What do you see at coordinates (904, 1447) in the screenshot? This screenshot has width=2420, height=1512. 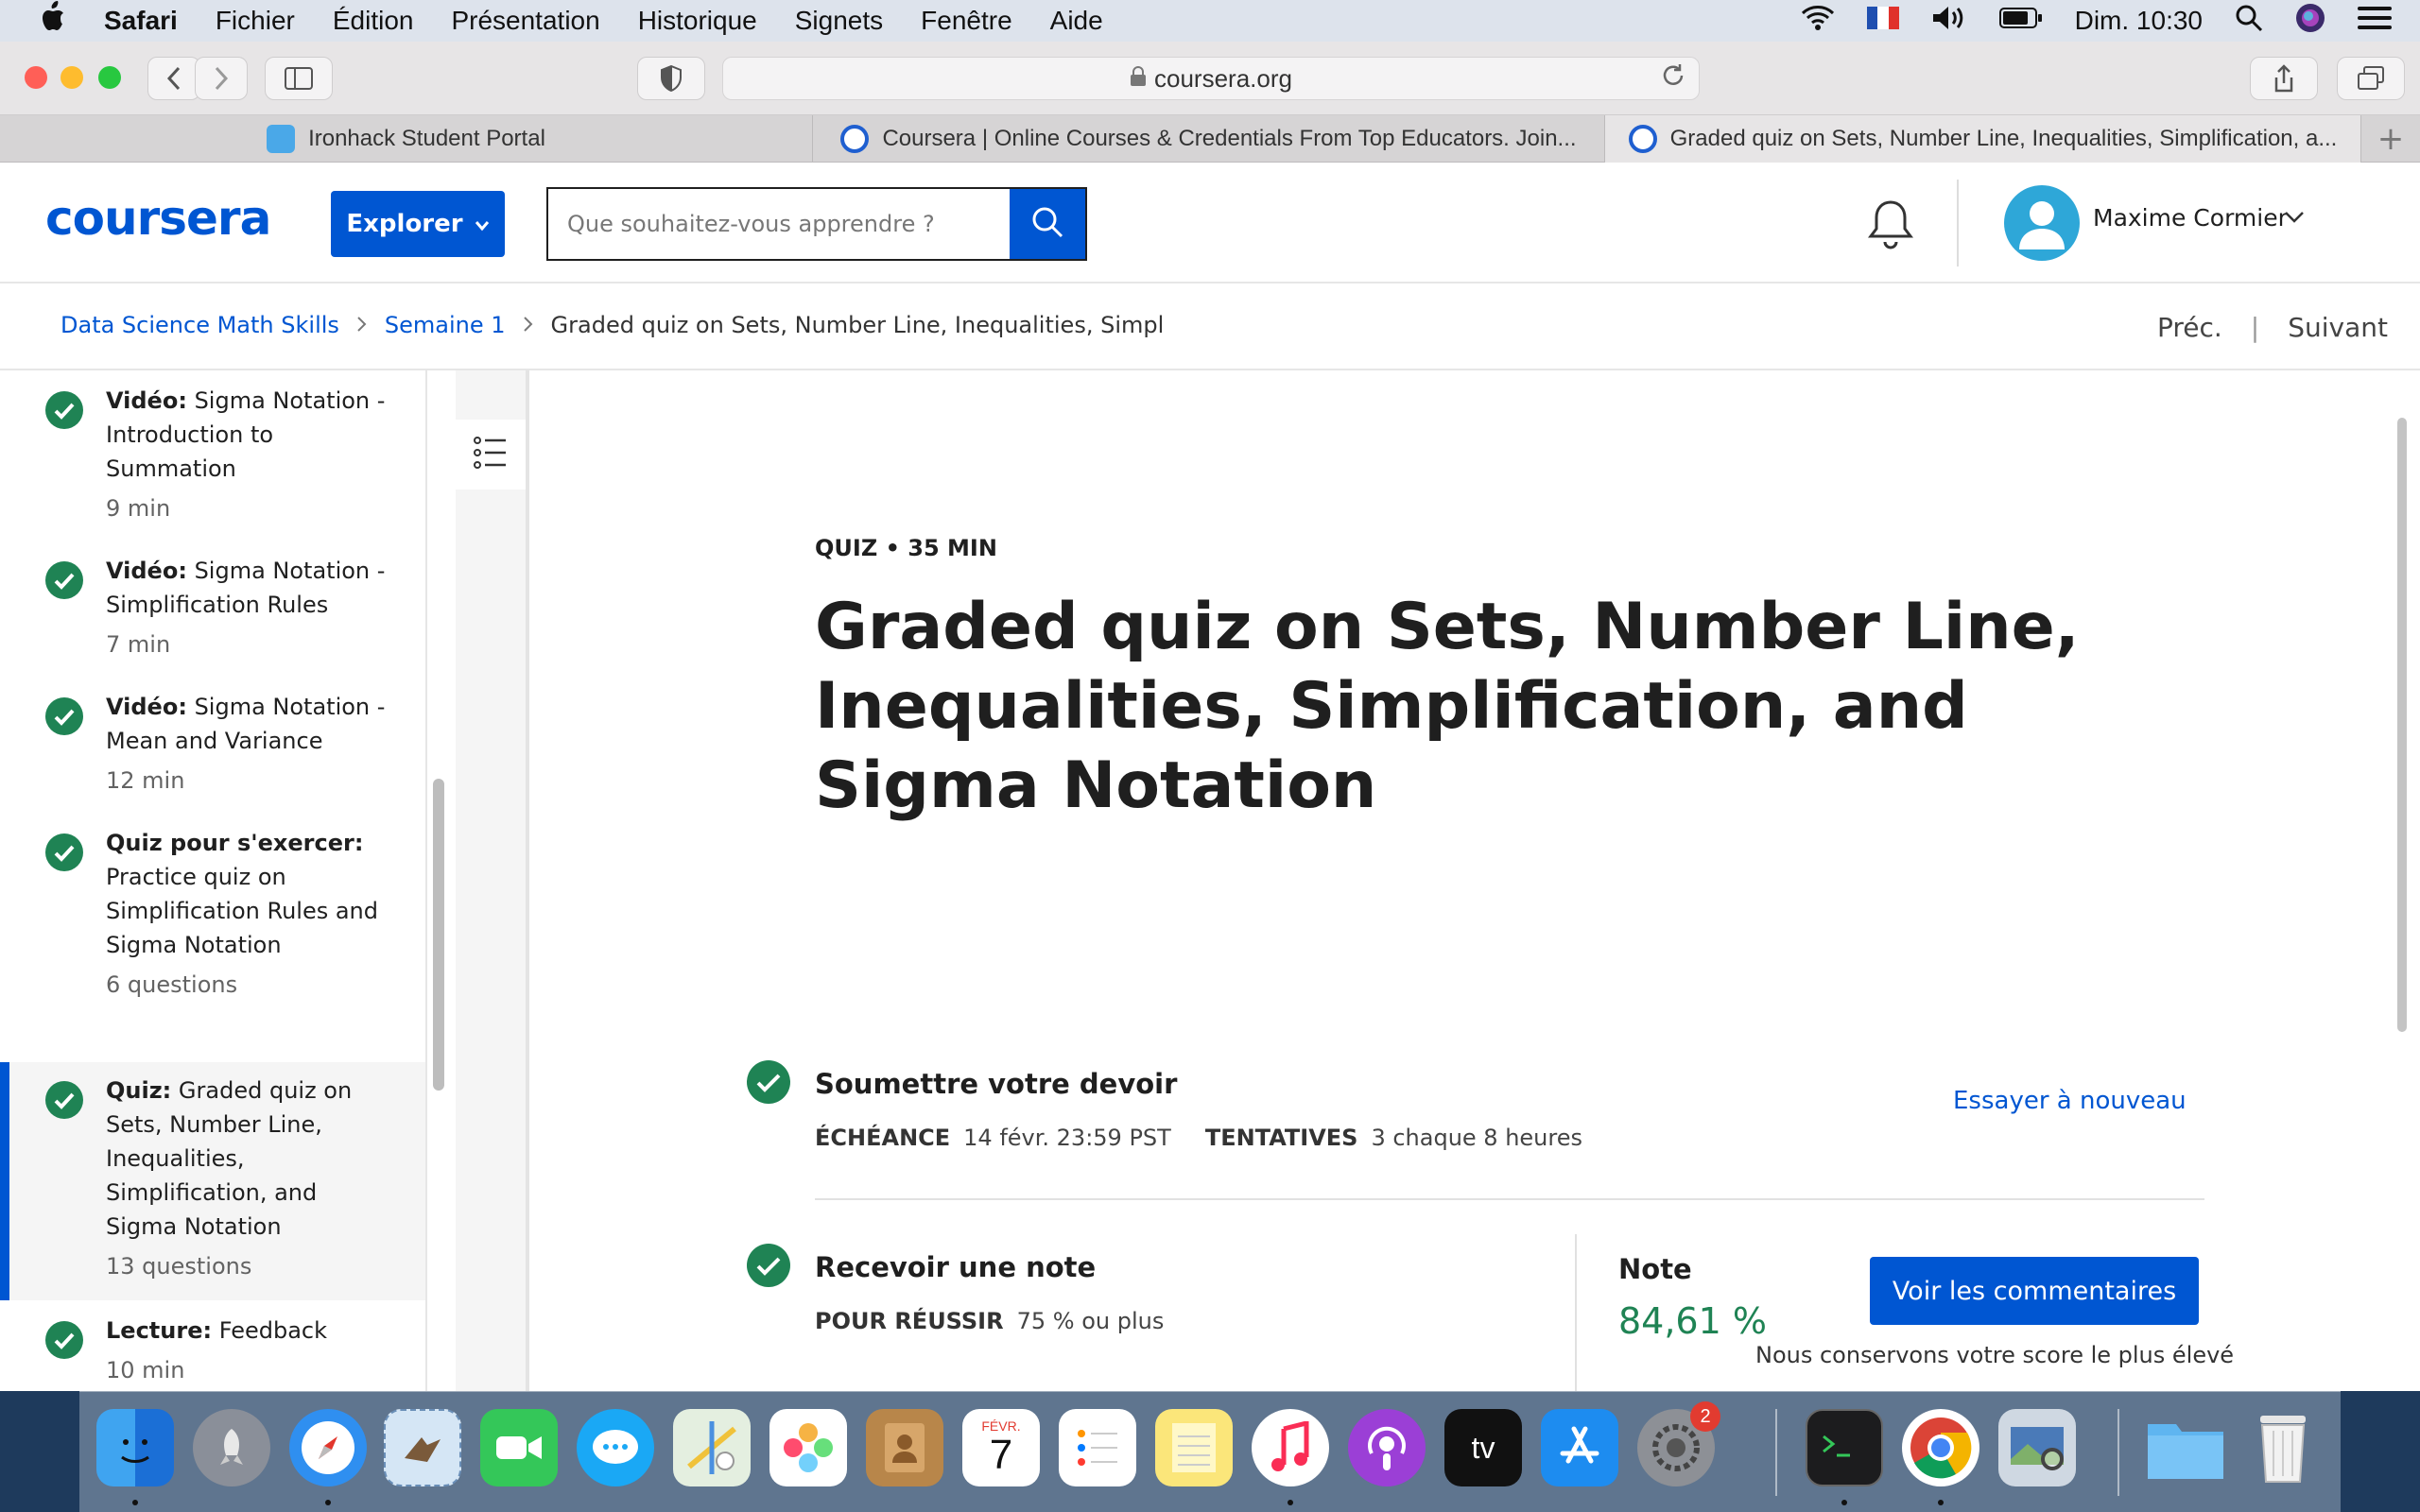 I see `contacts-icon` at bounding box center [904, 1447].